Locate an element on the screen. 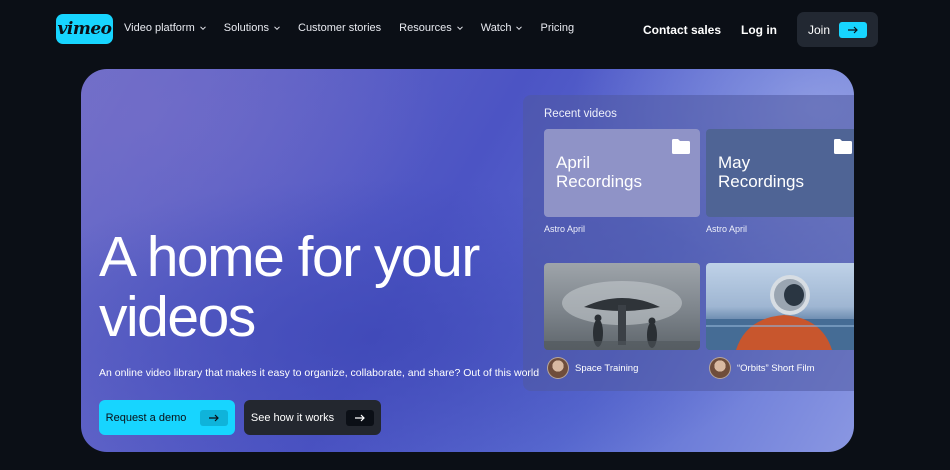 The width and height of the screenshot is (950, 470). see-how-it-works-button: See how it works is located at coordinates (312, 417).